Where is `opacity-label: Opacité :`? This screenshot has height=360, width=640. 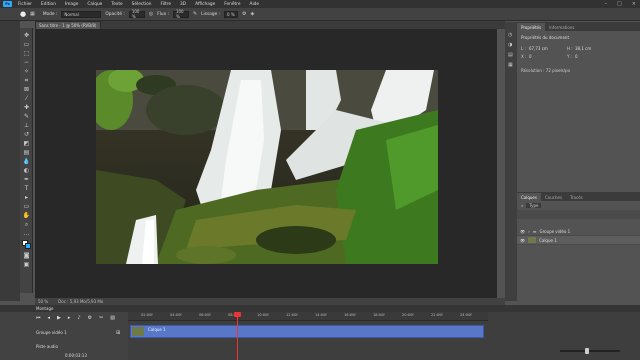 opacity-label: Opacité : is located at coordinates (115, 14).